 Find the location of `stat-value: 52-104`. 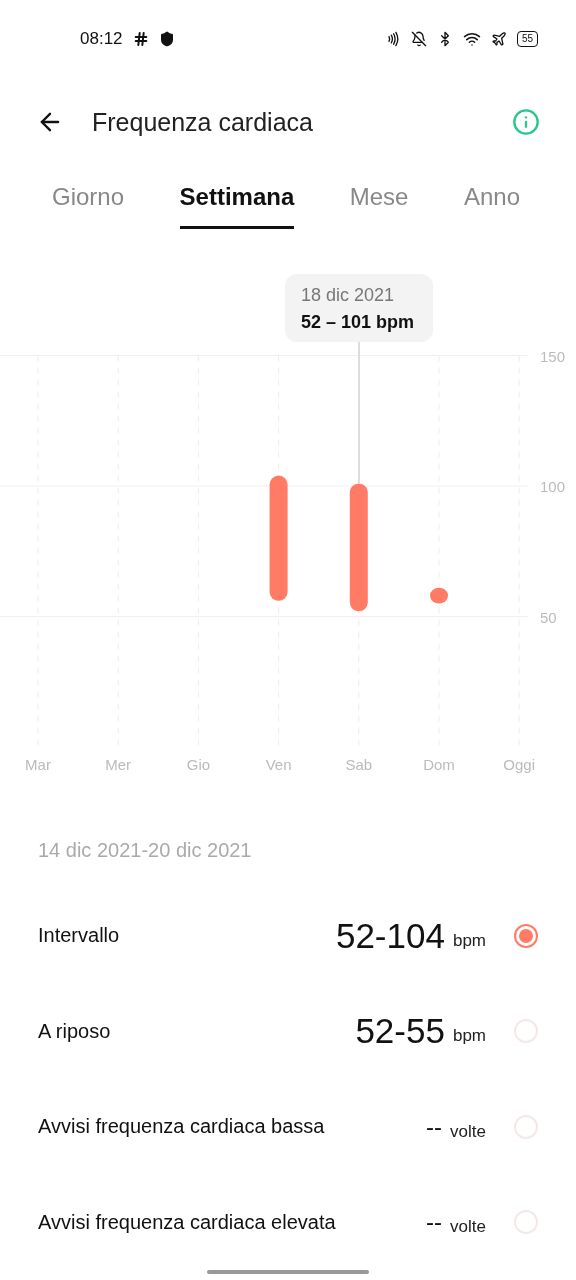

stat-value: 52-104 is located at coordinates (390, 935).